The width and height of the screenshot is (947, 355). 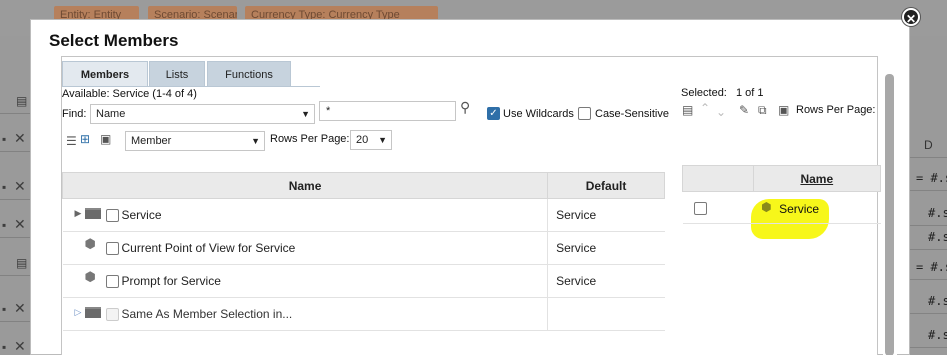 What do you see at coordinates (387, 111) in the screenshot?
I see `find-value-input: *` at bounding box center [387, 111].